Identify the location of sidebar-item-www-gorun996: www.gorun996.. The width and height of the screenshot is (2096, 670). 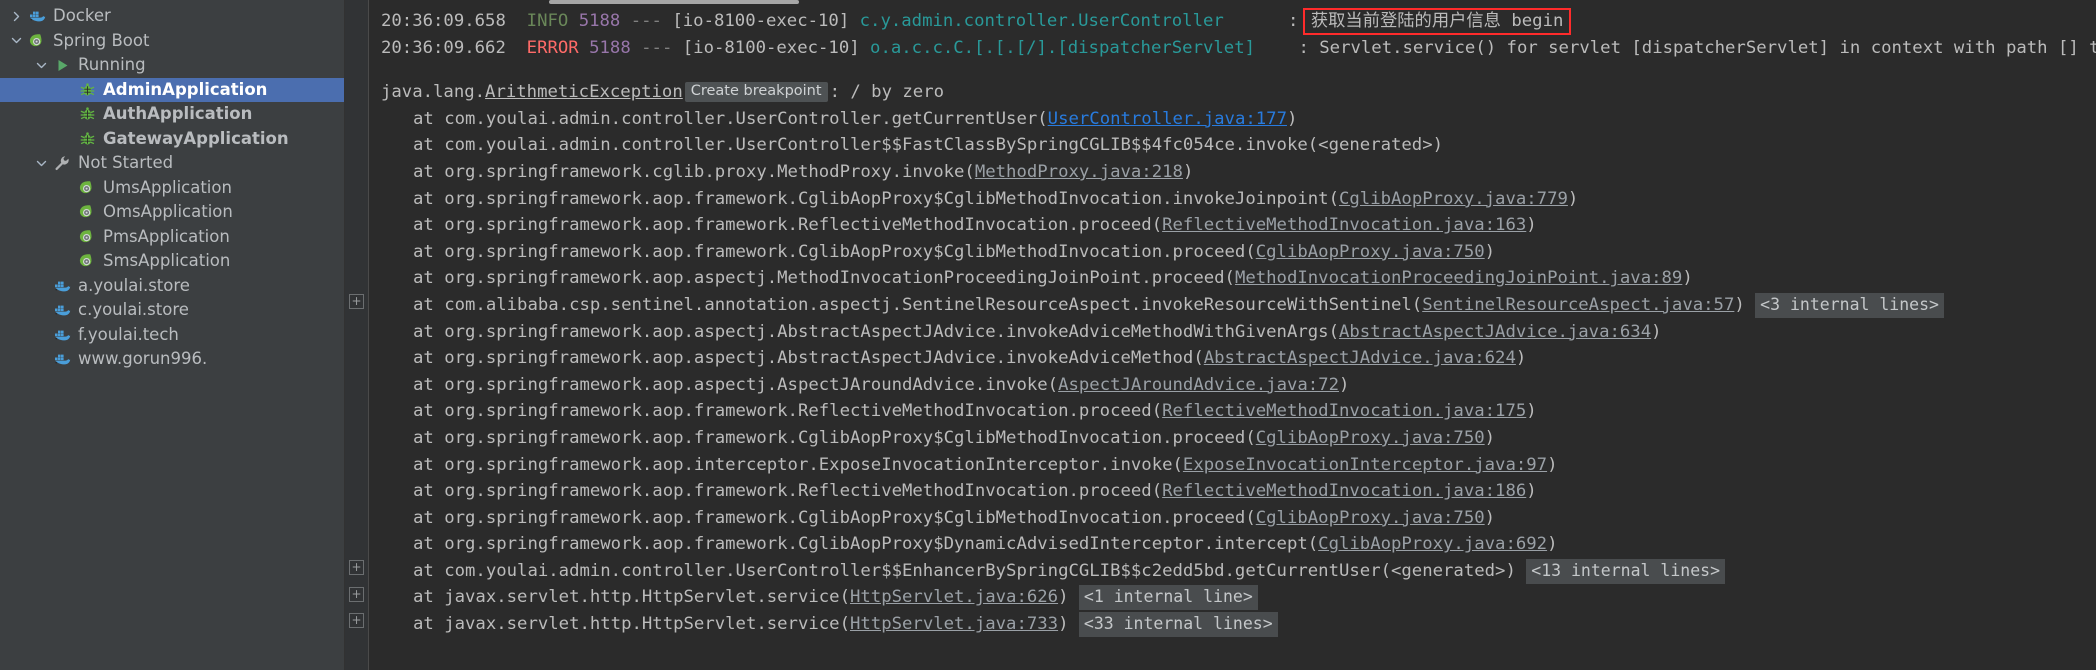
(172, 359).